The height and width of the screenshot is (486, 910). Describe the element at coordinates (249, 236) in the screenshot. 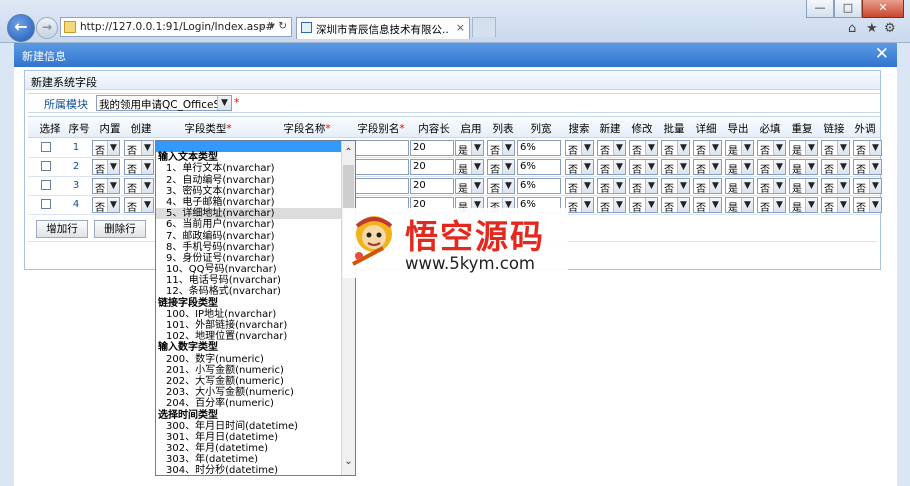

I see `field-type-option: 7、邮政编码(nvarchar)` at that location.